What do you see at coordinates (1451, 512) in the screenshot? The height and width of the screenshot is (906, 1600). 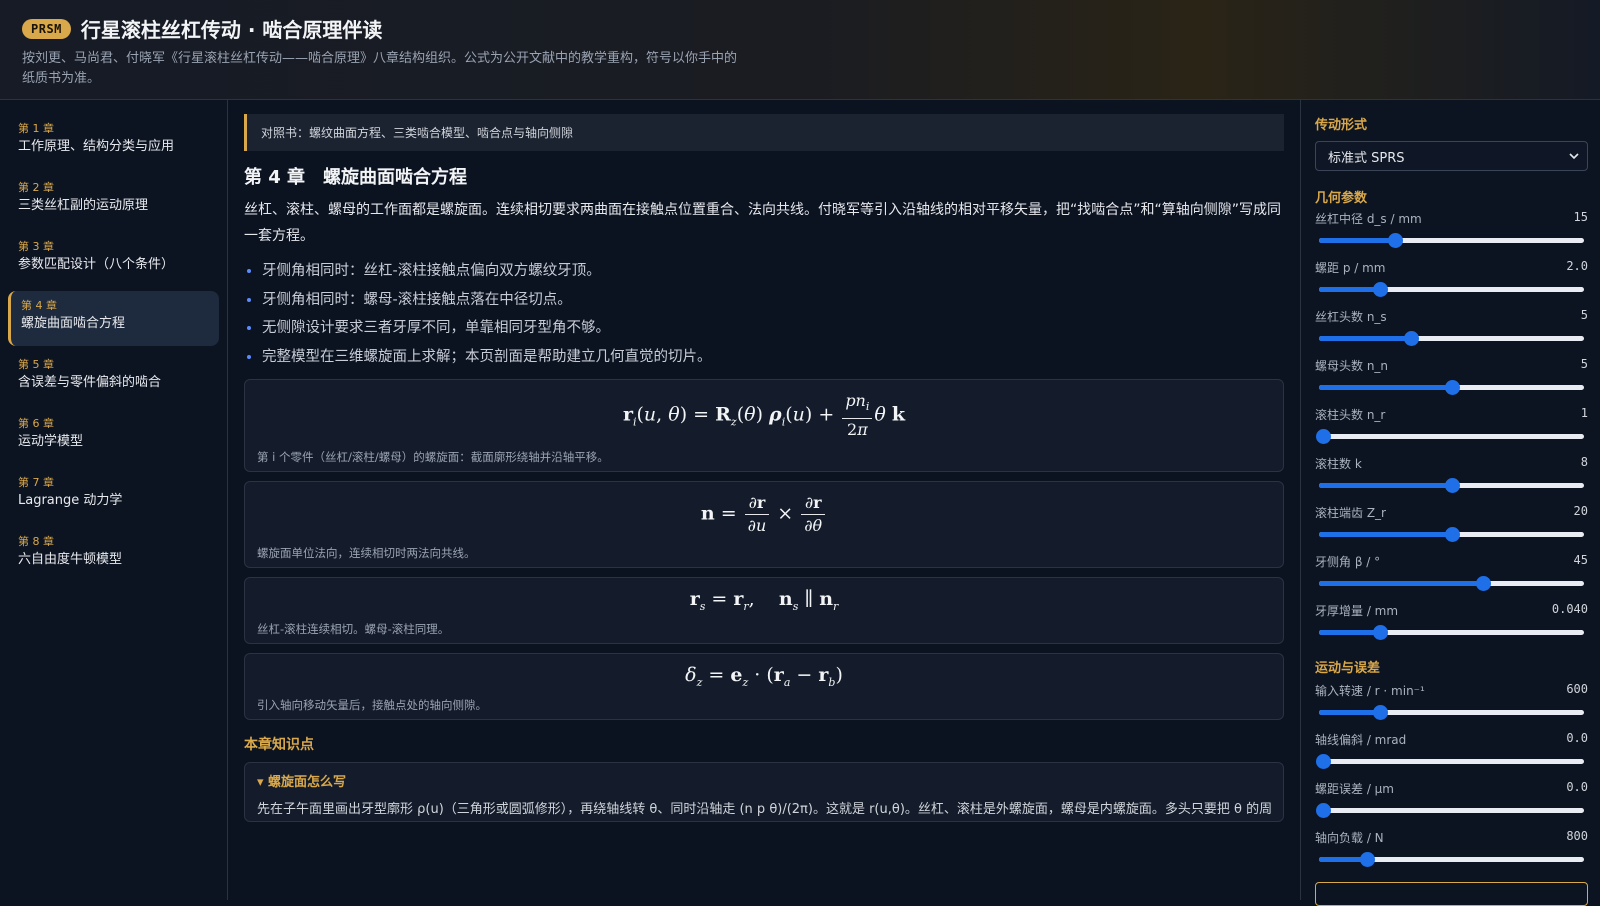 I see `param-header: 滚柱端齿 Z_r 20` at bounding box center [1451, 512].